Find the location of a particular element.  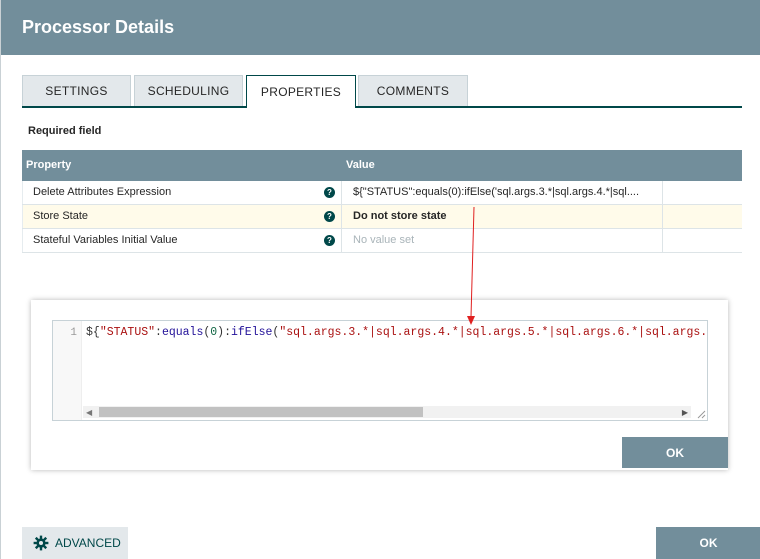

advanced-label: ADVANCED is located at coordinates (88, 543).